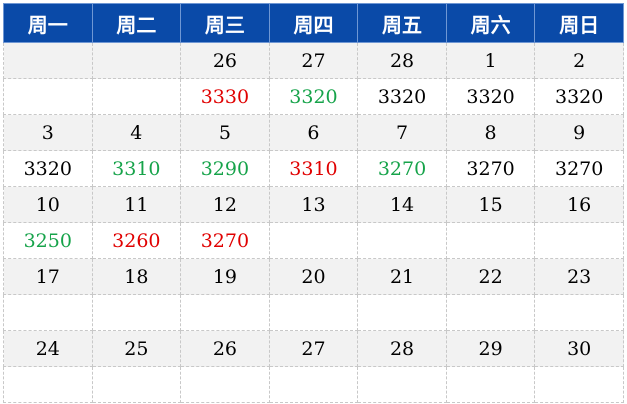 The width and height of the screenshot is (627, 404). Describe the element at coordinates (225, 204) in the screenshot. I see `date-cell: 12` at that location.